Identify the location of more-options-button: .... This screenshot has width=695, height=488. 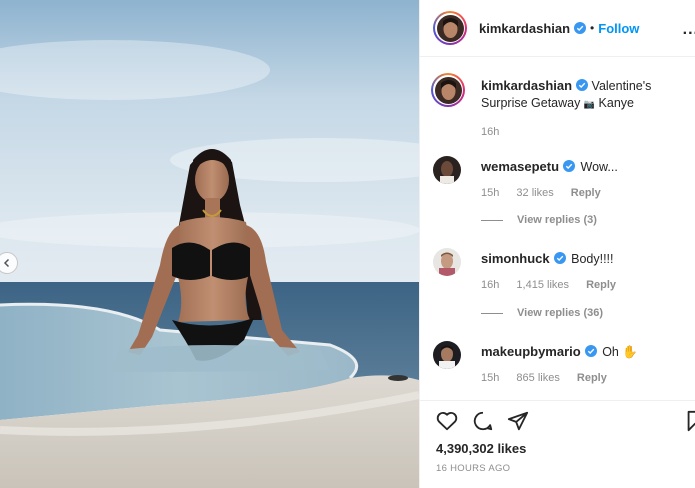
(689, 30).